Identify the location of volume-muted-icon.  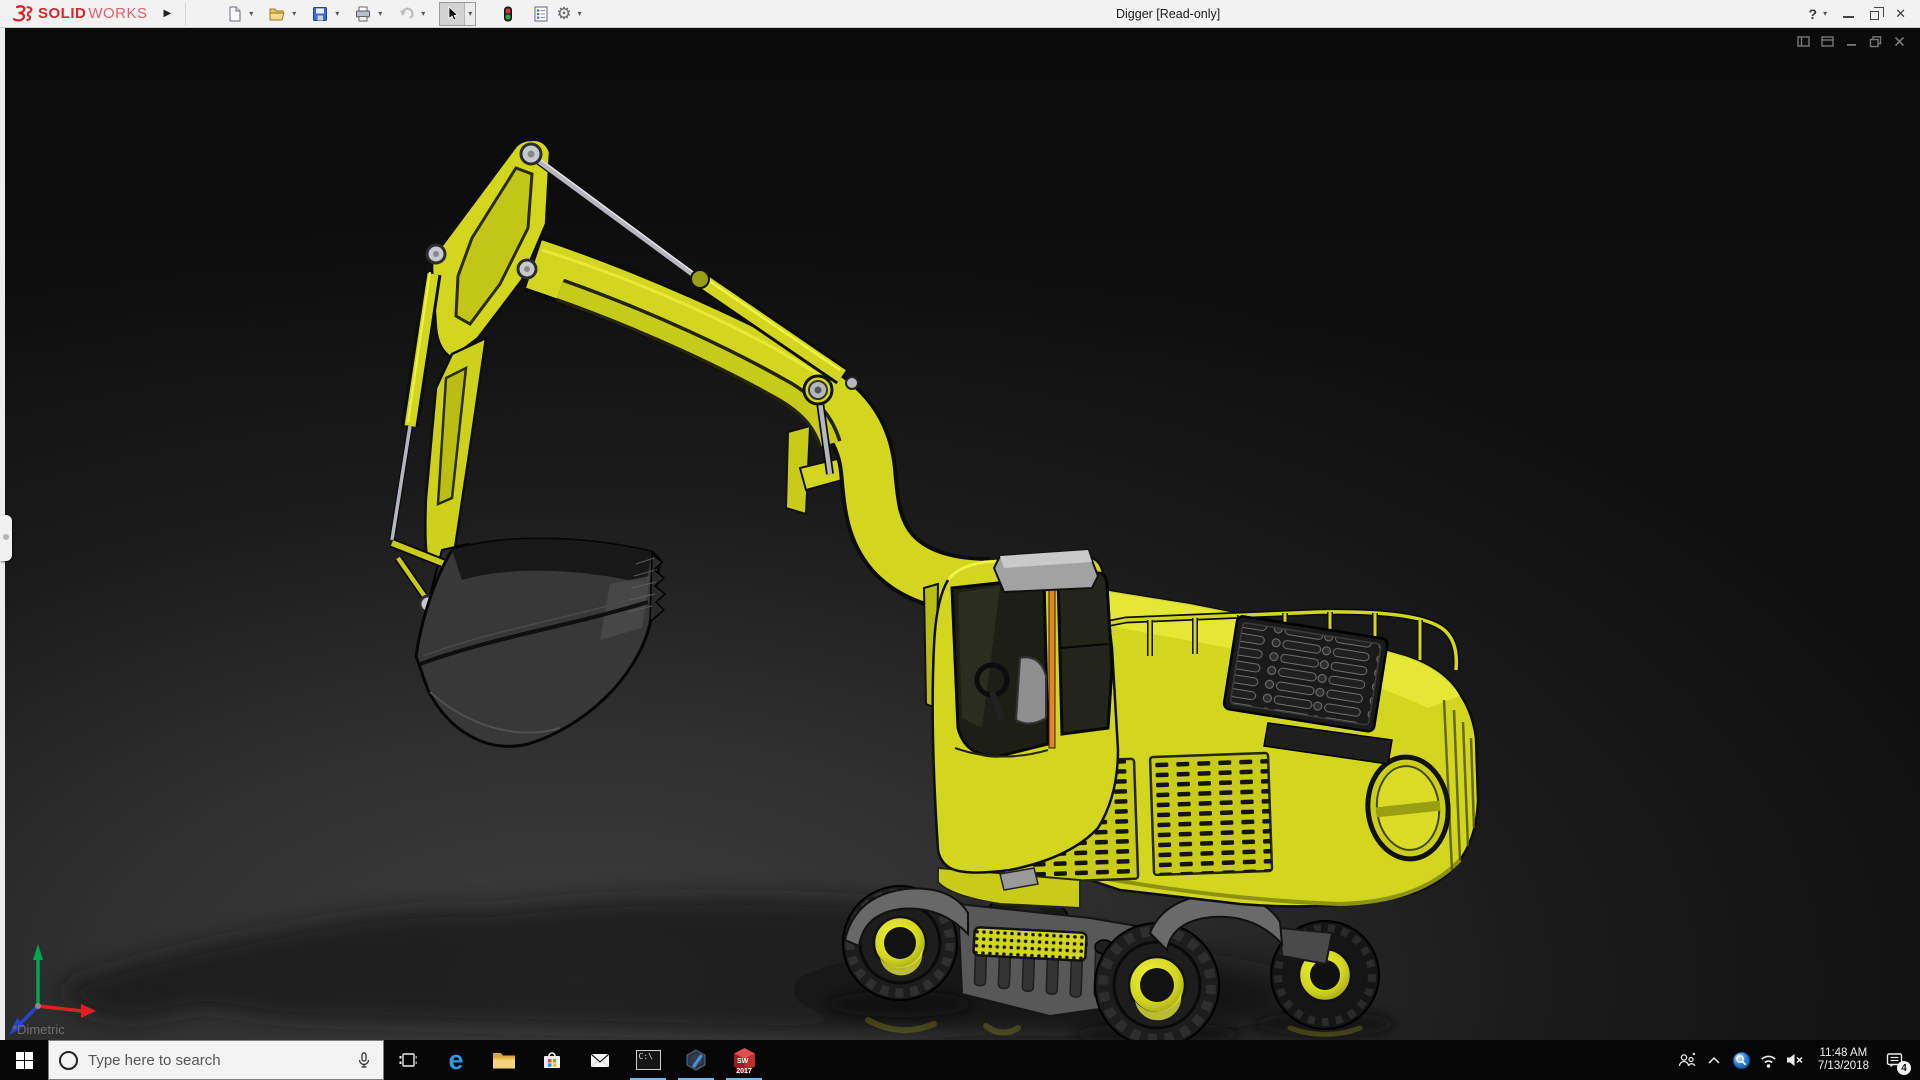
(1795, 1060).